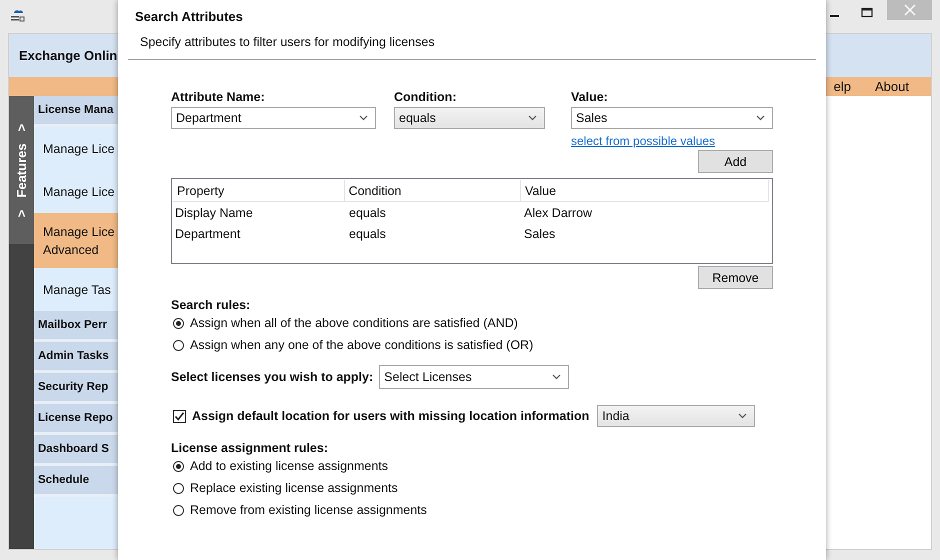 Image resolution: width=940 pixels, height=560 pixels. What do you see at coordinates (472, 233) in the screenshot?
I see `table-row: Department equals Sales` at bounding box center [472, 233].